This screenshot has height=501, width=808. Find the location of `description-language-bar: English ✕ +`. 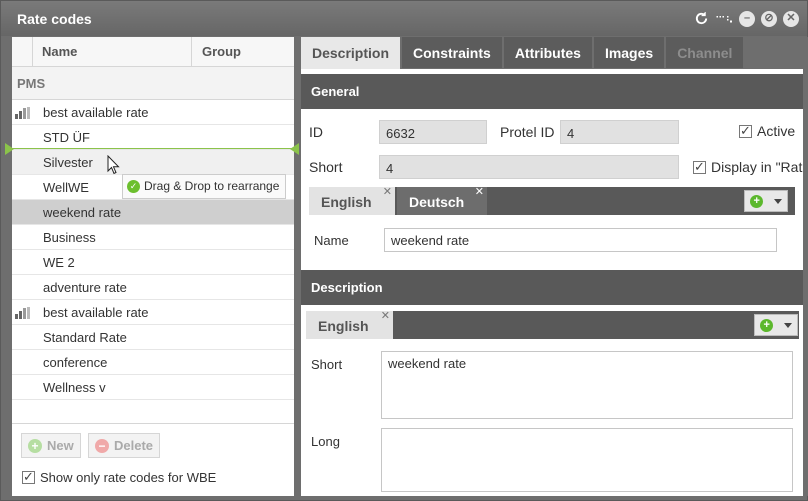

description-language-bar: English ✕ + is located at coordinates (552, 324).